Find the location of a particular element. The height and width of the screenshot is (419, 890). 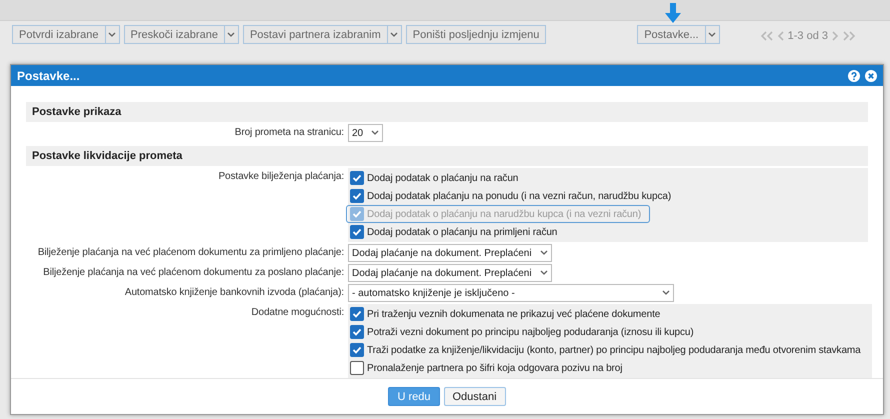

checkbox-option: Potraži vezni dokument po principu najboljeg podudaranja (iznosu ili kupcu) is located at coordinates (524, 332).